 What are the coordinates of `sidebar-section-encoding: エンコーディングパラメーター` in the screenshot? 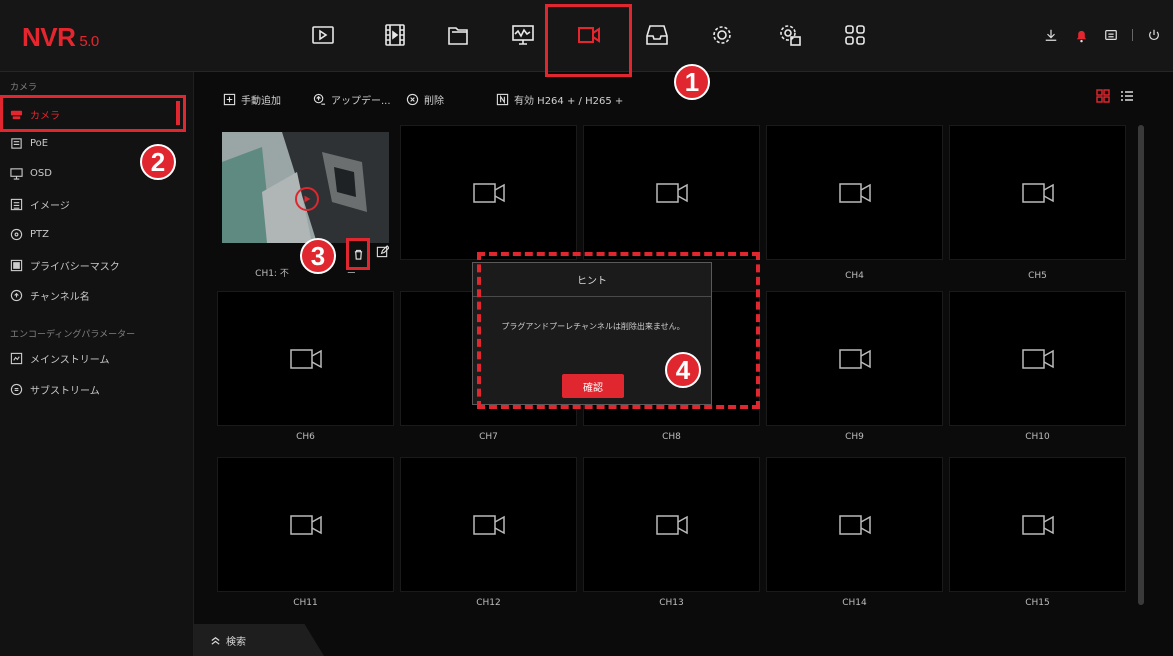 It's located at (73, 335).